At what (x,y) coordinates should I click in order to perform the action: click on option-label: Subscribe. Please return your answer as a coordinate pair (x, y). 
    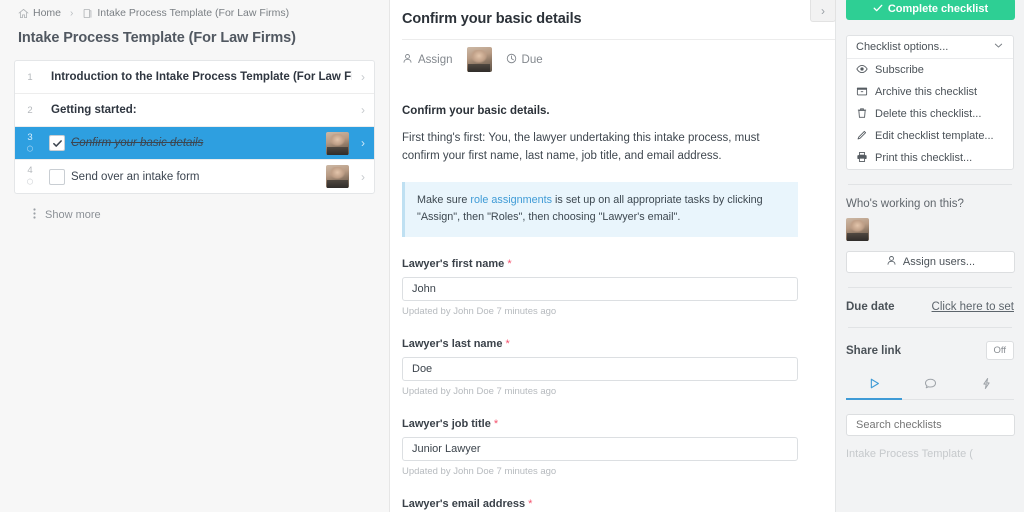
    Looking at the image, I should click on (899, 70).